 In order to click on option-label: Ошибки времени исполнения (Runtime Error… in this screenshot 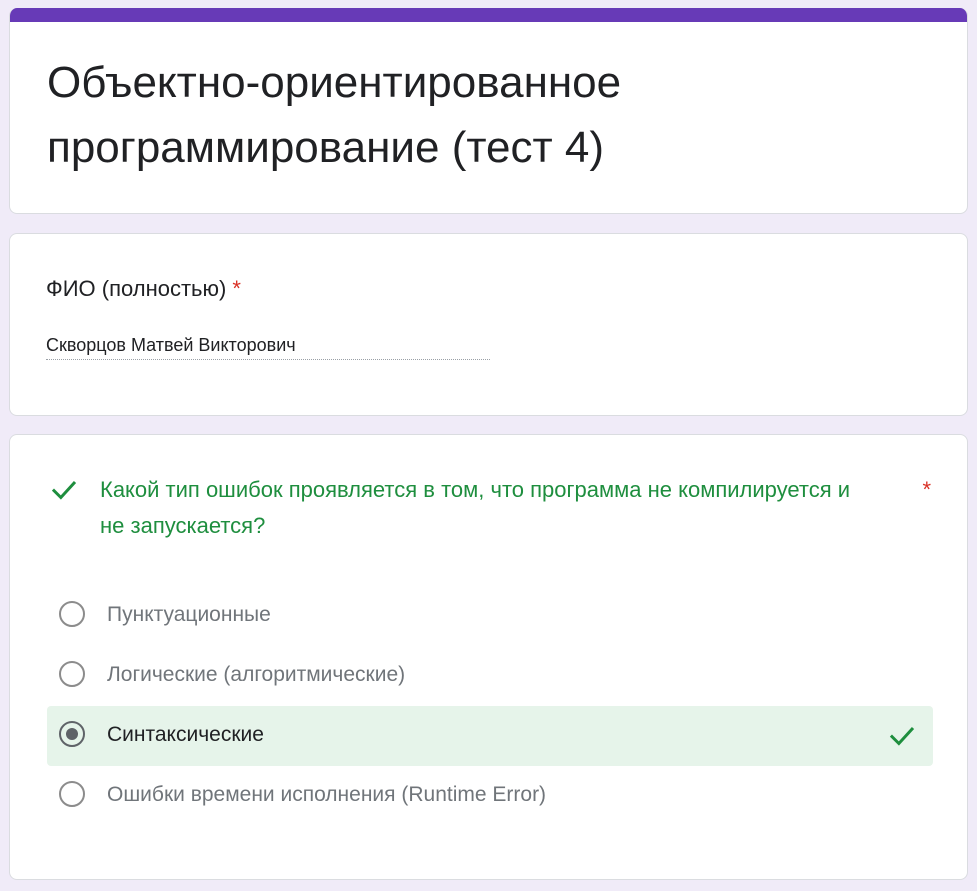, I will do `click(327, 794)`.